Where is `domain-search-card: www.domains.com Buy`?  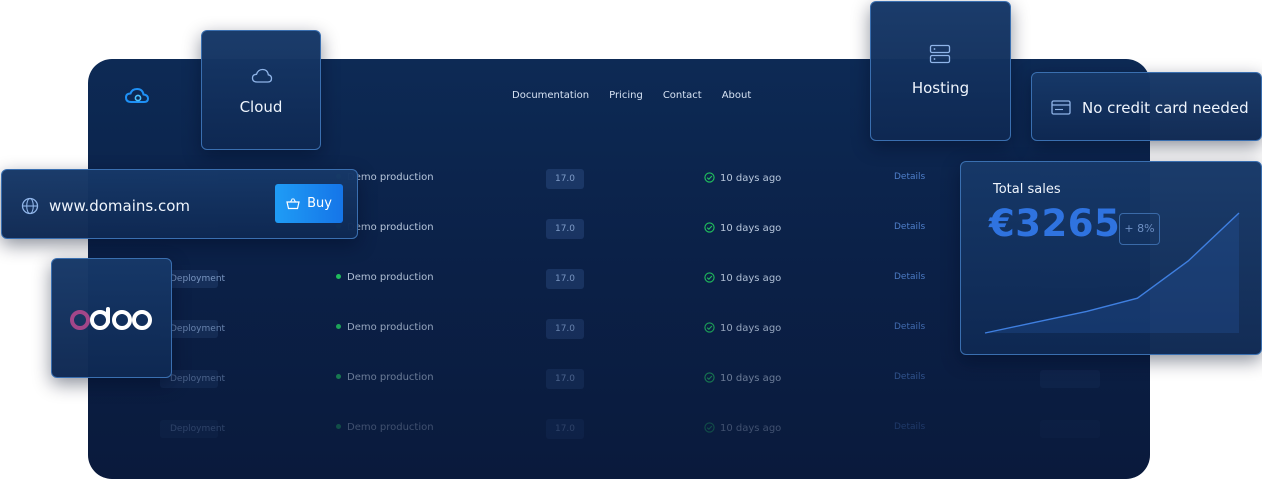
domain-search-card: www.domains.com Buy is located at coordinates (179, 204).